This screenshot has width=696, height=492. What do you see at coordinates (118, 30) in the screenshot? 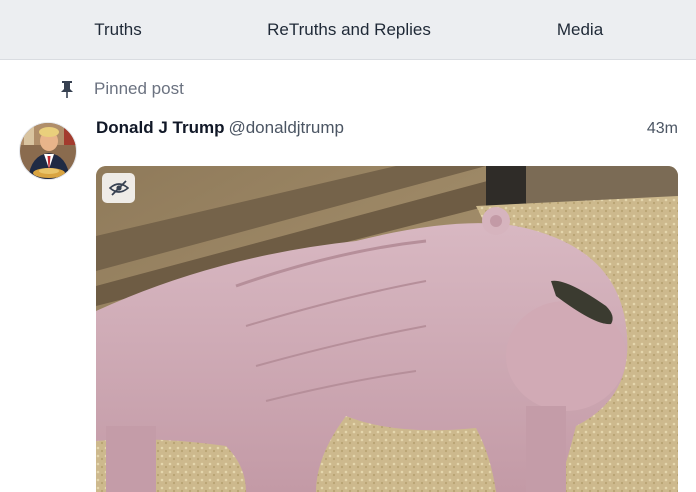
I see `tab-truths: Truths` at bounding box center [118, 30].